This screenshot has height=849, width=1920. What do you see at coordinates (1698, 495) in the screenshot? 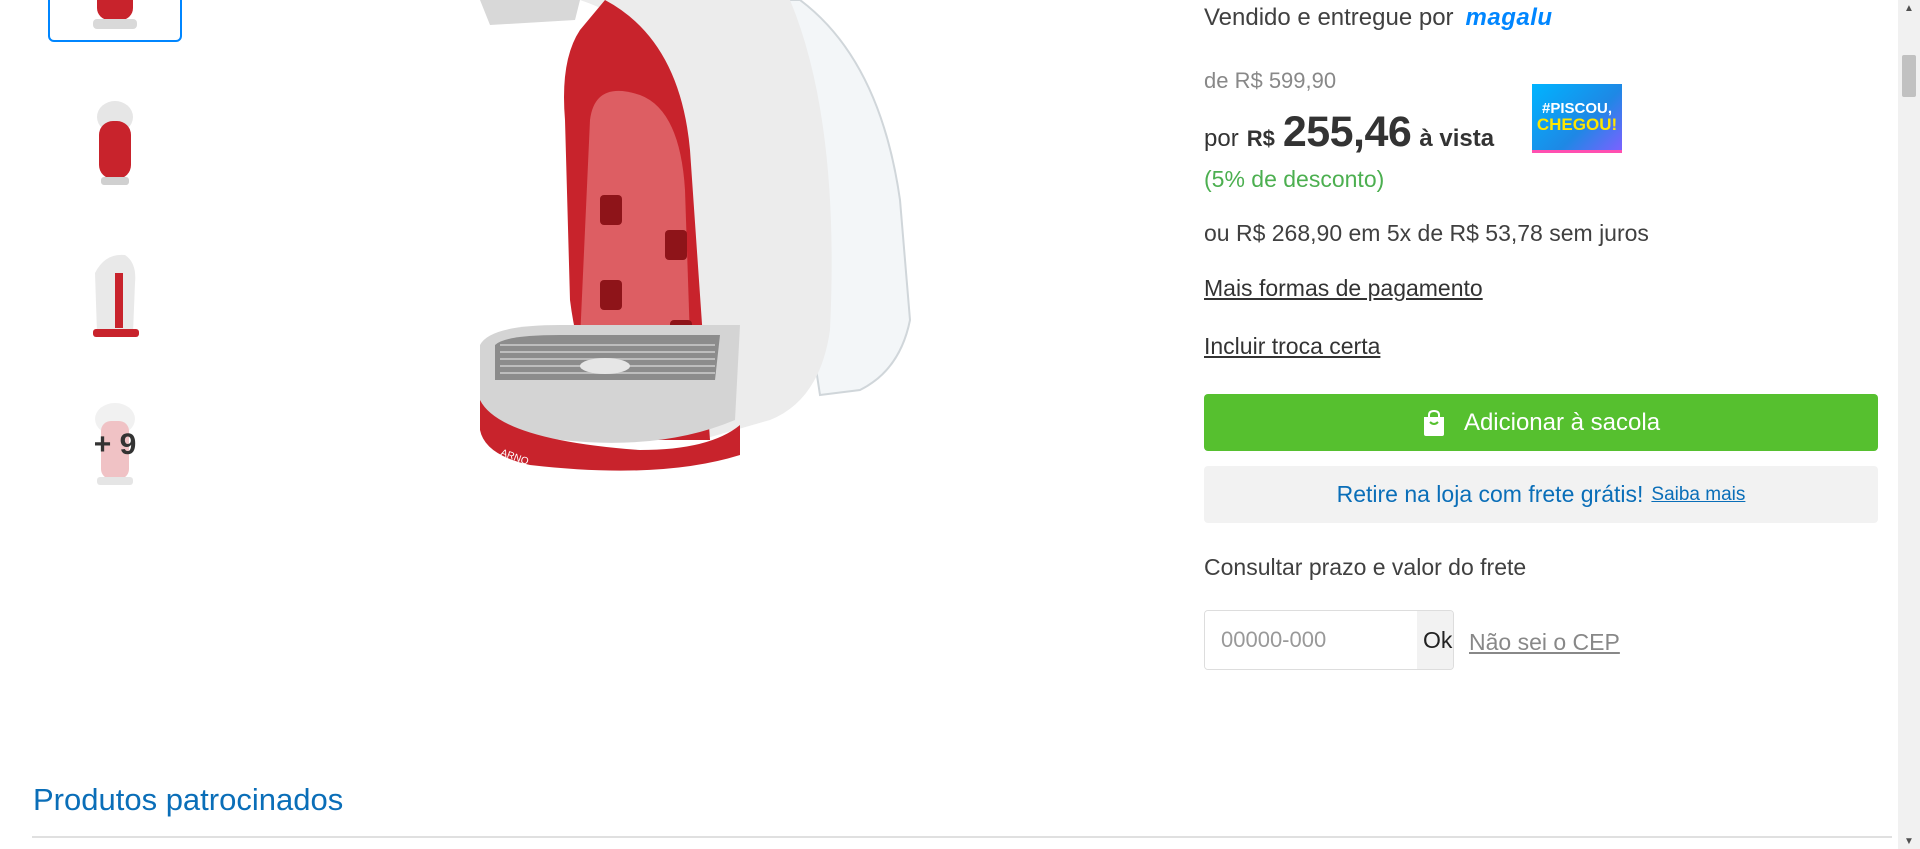
I see `learn-more-link: Saiba mais` at bounding box center [1698, 495].